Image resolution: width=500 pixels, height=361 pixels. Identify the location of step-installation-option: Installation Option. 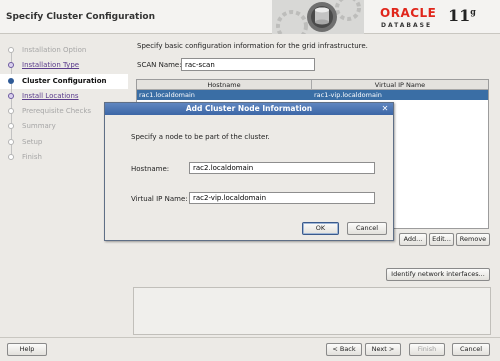
(64, 53).